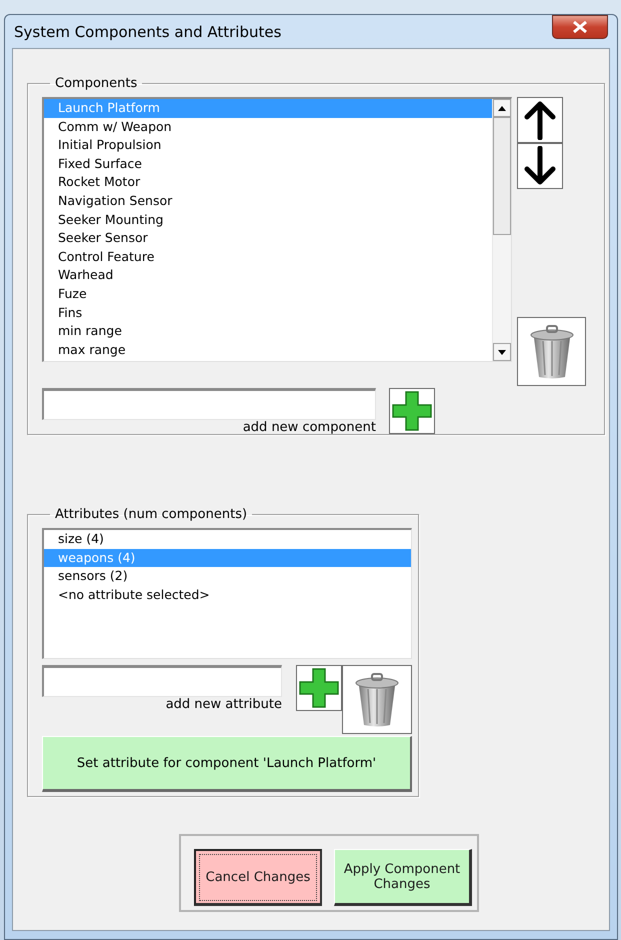 This screenshot has width=621, height=940. I want to click on close-button, so click(580, 26).